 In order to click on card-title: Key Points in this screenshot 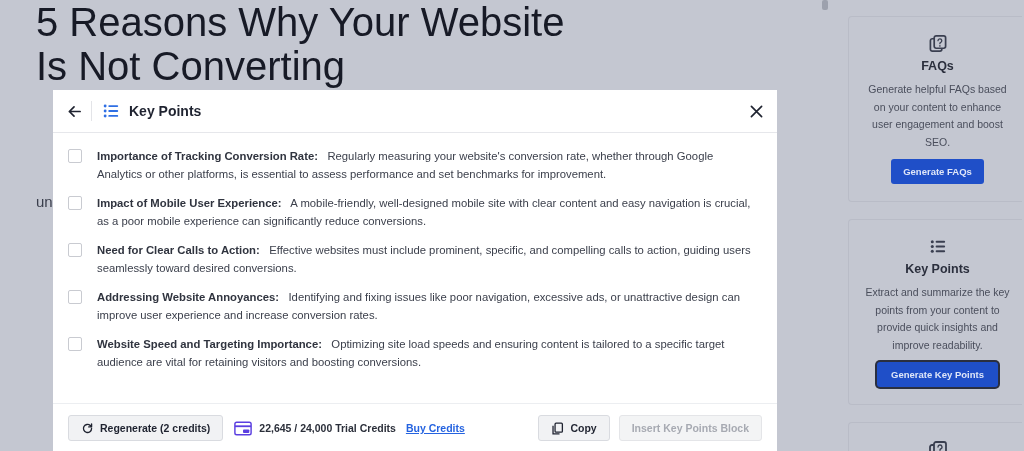, I will do `click(937, 269)`.